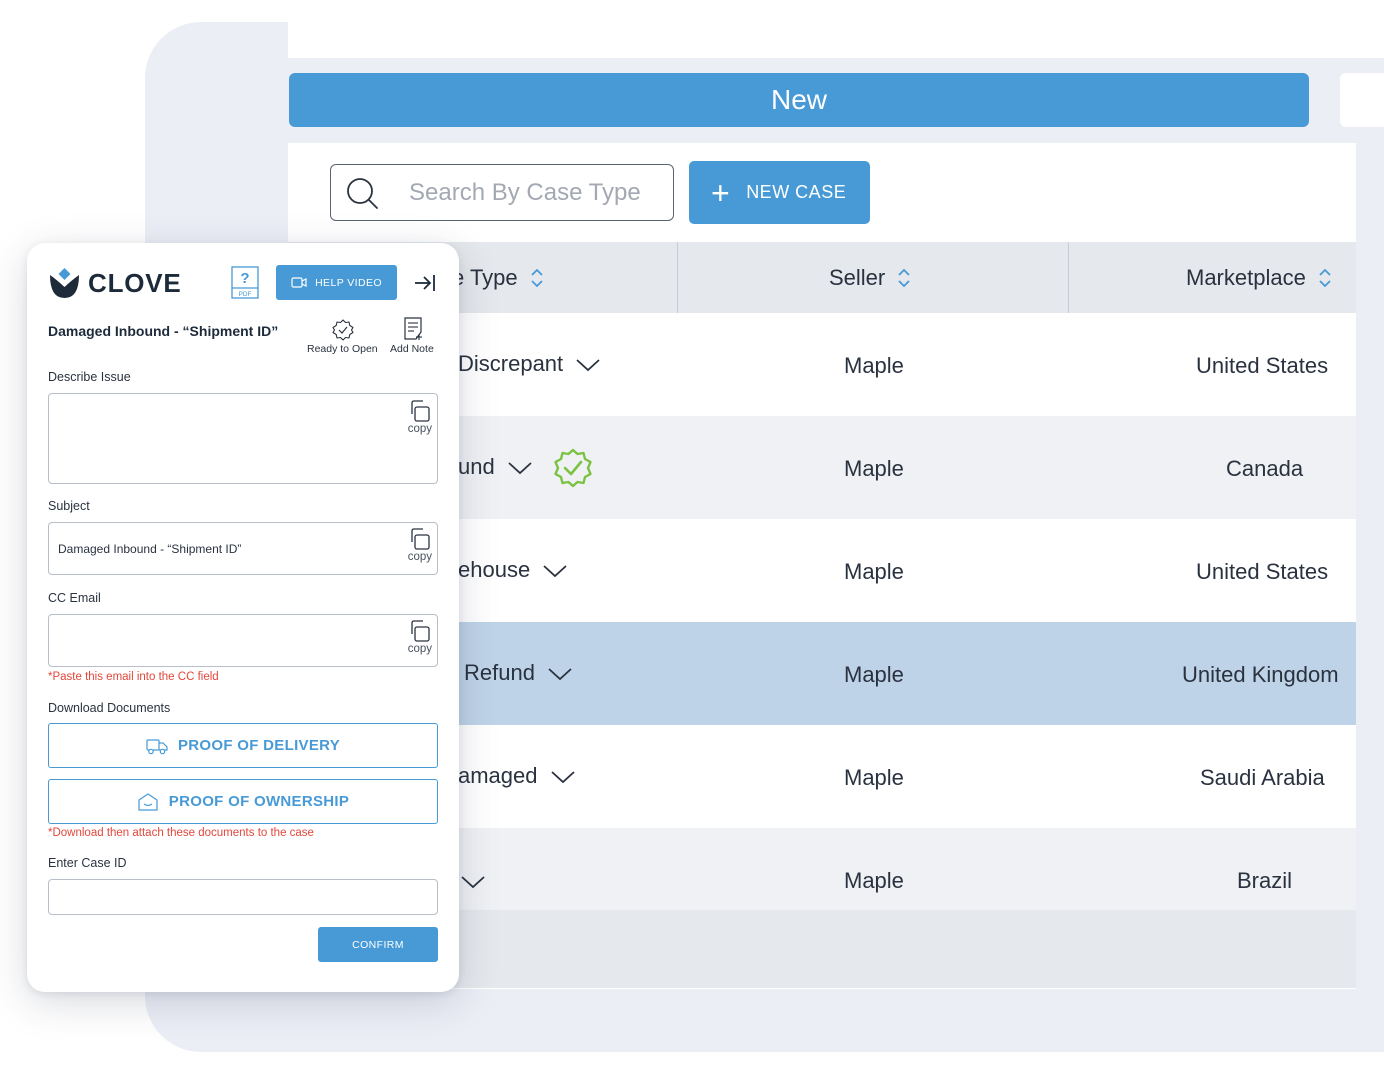  What do you see at coordinates (245, 294) in the screenshot?
I see `pdf-label: PDF` at bounding box center [245, 294].